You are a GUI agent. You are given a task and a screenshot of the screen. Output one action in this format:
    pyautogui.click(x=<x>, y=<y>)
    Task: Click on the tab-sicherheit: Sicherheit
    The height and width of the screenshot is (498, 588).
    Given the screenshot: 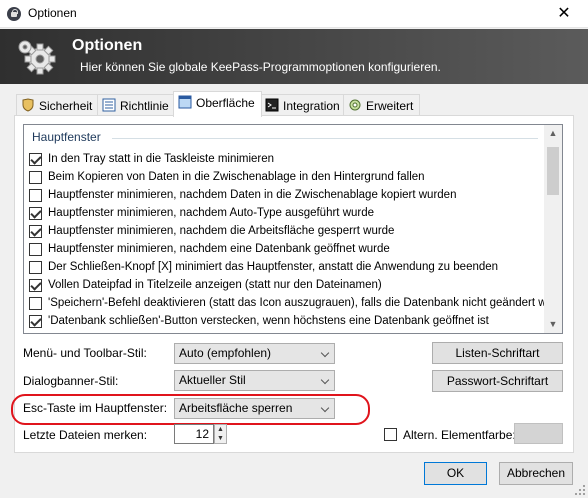 What is the action you would take?
    pyautogui.click(x=58, y=105)
    